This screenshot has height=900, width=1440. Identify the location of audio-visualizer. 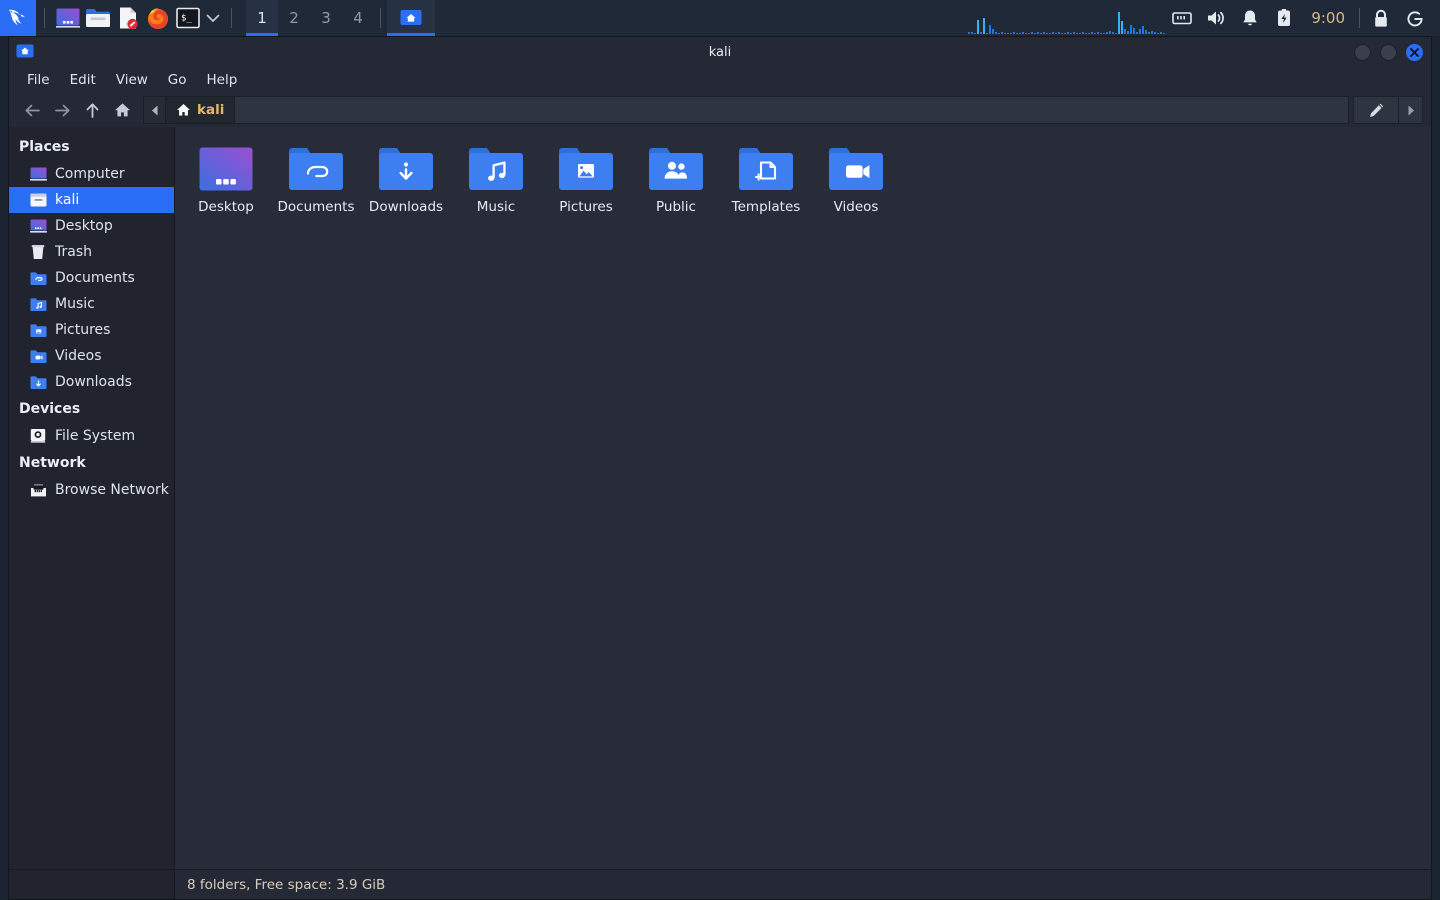
(1067, 18).